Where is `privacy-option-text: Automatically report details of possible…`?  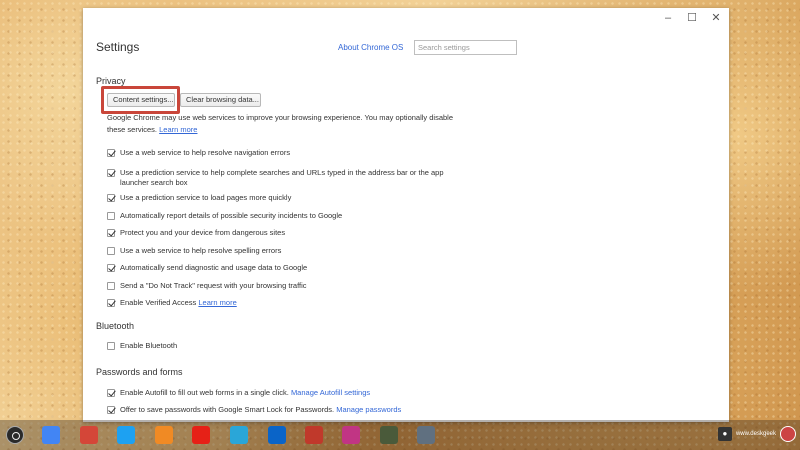 privacy-option-text: Automatically report details of possible… is located at coordinates (231, 215).